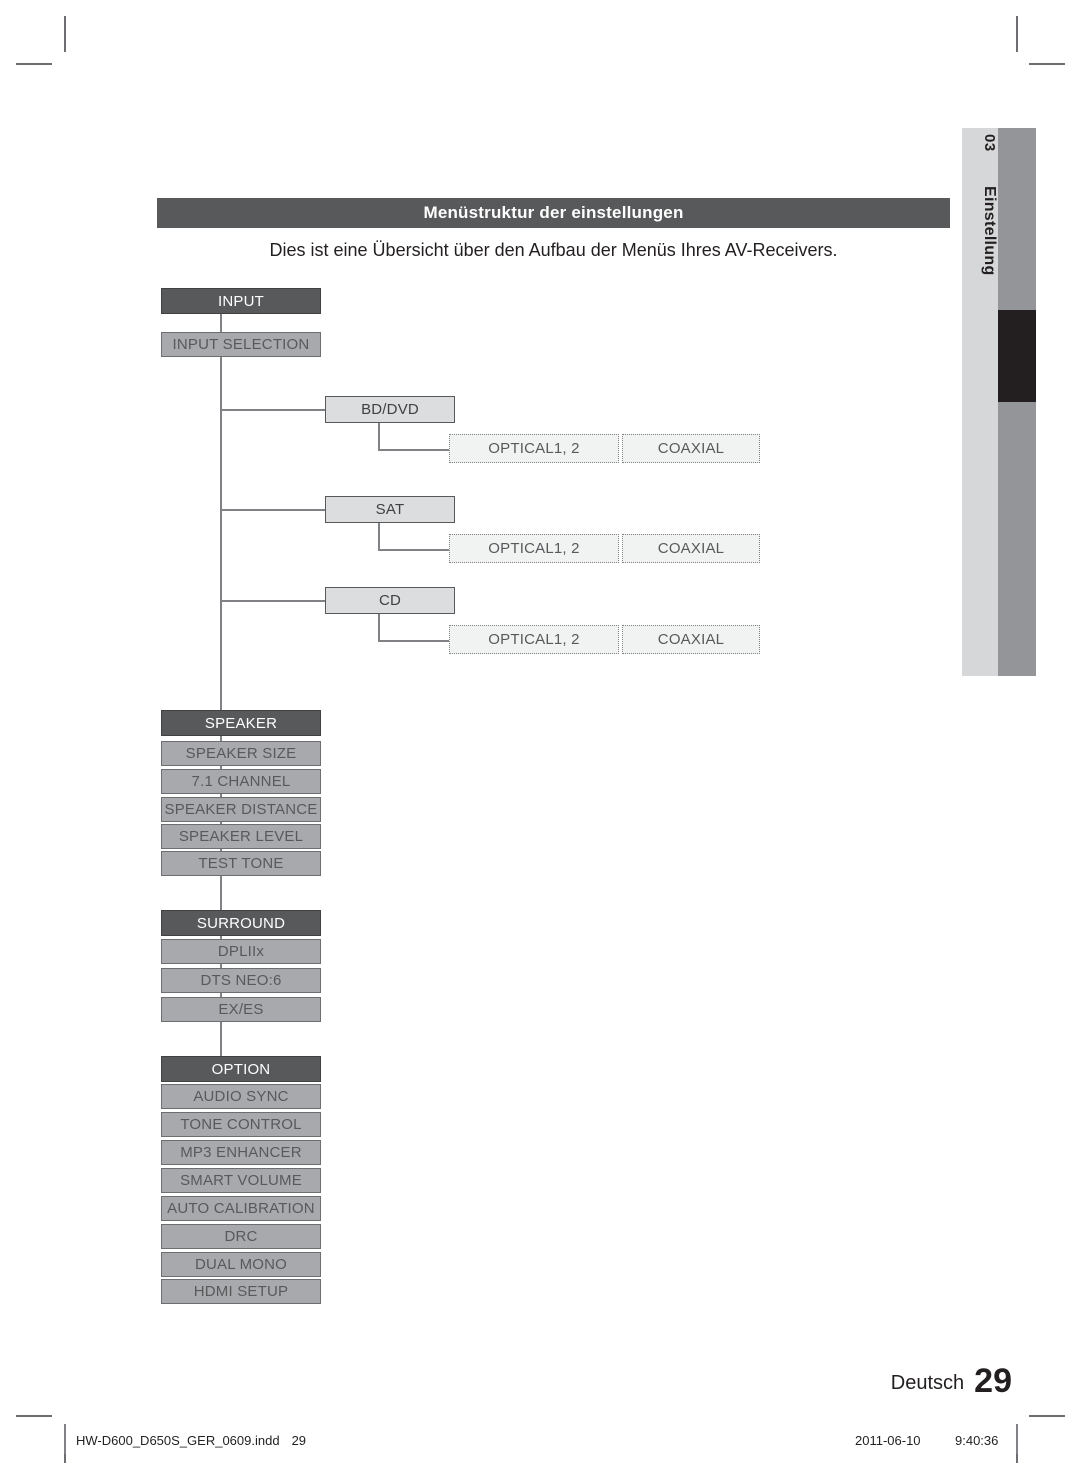  What do you see at coordinates (993, 1381) in the screenshot?
I see `footer-page-number: 29` at bounding box center [993, 1381].